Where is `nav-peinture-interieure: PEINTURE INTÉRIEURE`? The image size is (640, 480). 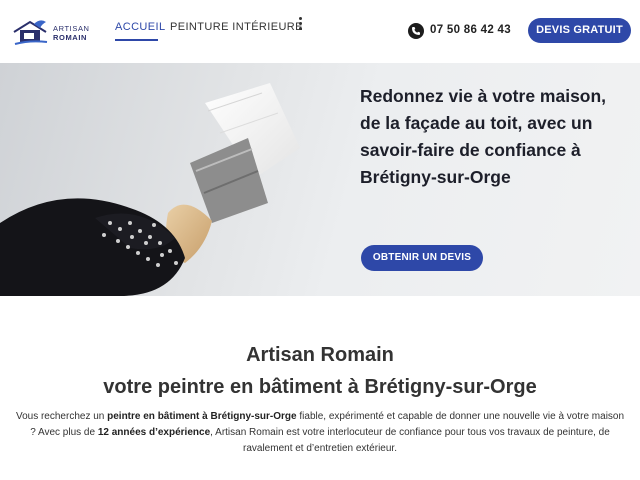
nav-peinture-interieure: PEINTURE INTÉRIEURE is located at coordinates (236, 27).